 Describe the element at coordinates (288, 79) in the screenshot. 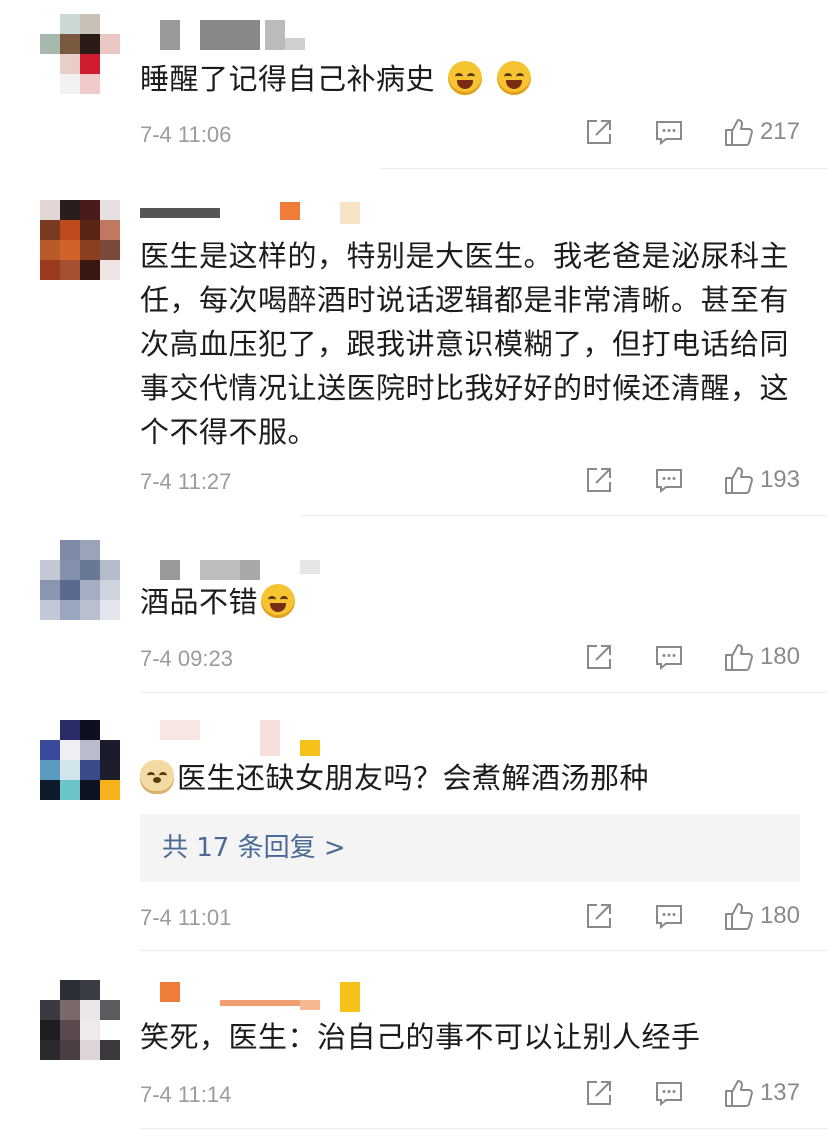

I see `comment-text-content: 睡醒了记得自己补病史` at that location.